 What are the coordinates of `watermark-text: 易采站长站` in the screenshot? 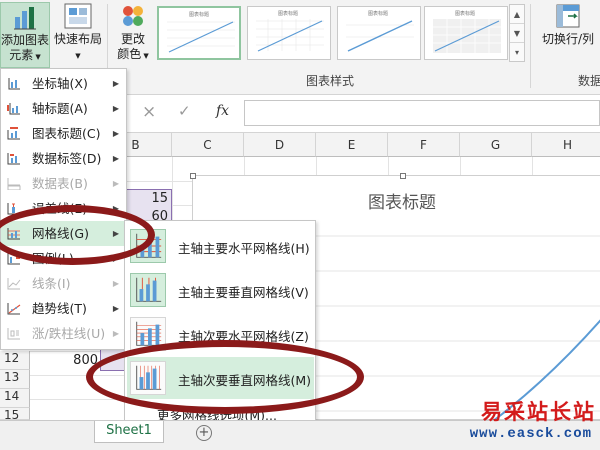 It's located at (538, 411).